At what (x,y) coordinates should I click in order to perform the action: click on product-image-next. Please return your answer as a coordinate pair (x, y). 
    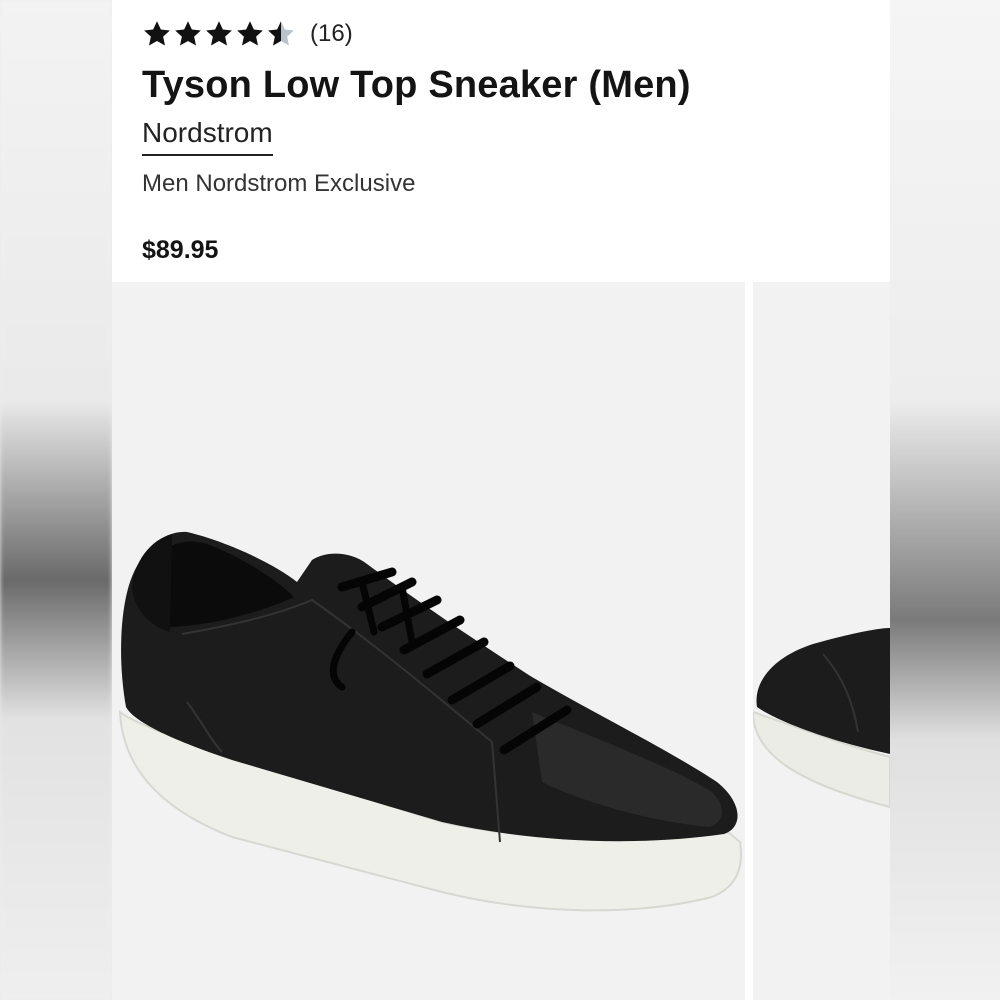
    Looking at the image, I should click on (821, 641).